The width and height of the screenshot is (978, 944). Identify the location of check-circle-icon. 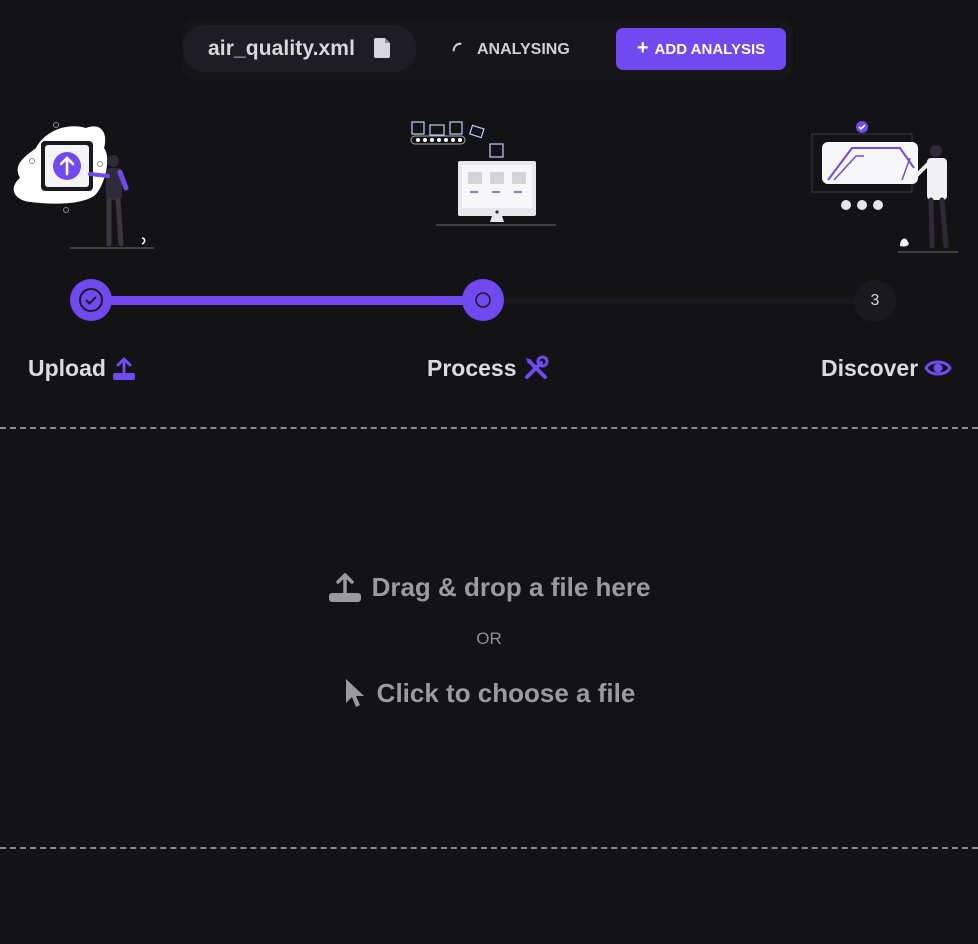
(91, 300).